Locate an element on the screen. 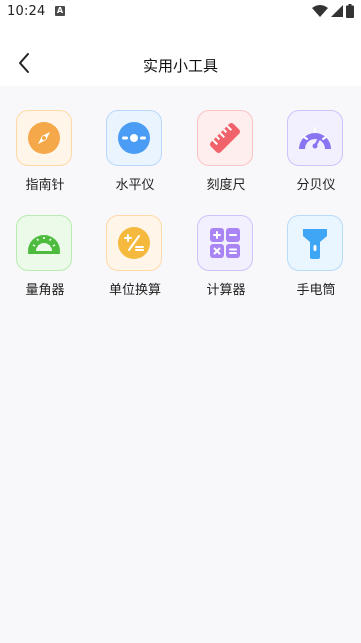  tool-flashlight: 手电筒 is located at coordinates (316, 260).